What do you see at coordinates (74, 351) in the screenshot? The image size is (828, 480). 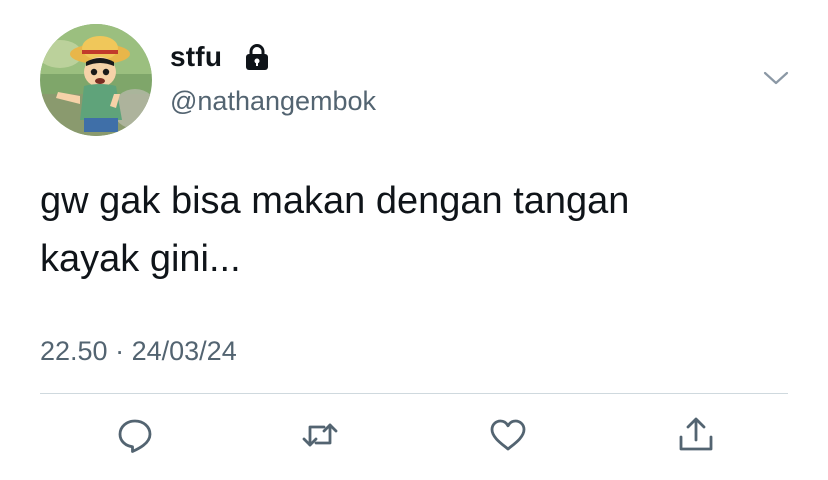 I see `tweet-time: 22.50` at bounding box center [74, 351].